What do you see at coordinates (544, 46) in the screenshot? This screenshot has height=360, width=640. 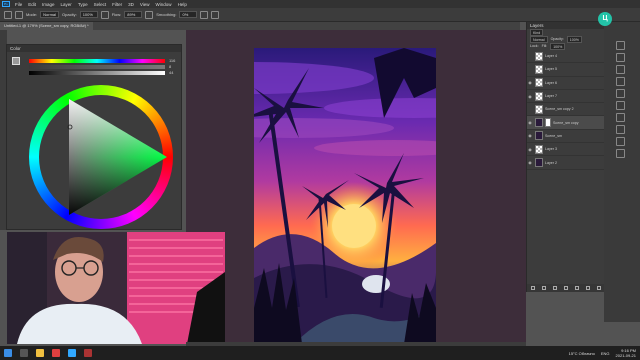 I see `fill-label: Fill:` at bounding box center [544, 46].